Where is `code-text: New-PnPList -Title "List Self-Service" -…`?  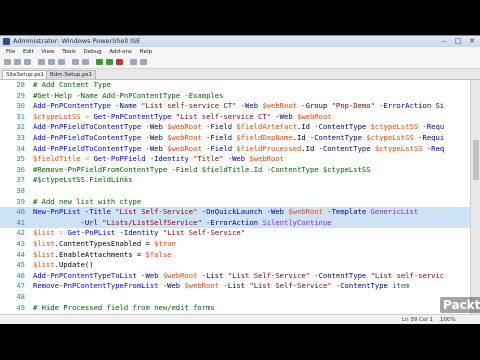 code-text: New-PnPList -Title "List Self-Service" -… is located at coordinates (225, 212).